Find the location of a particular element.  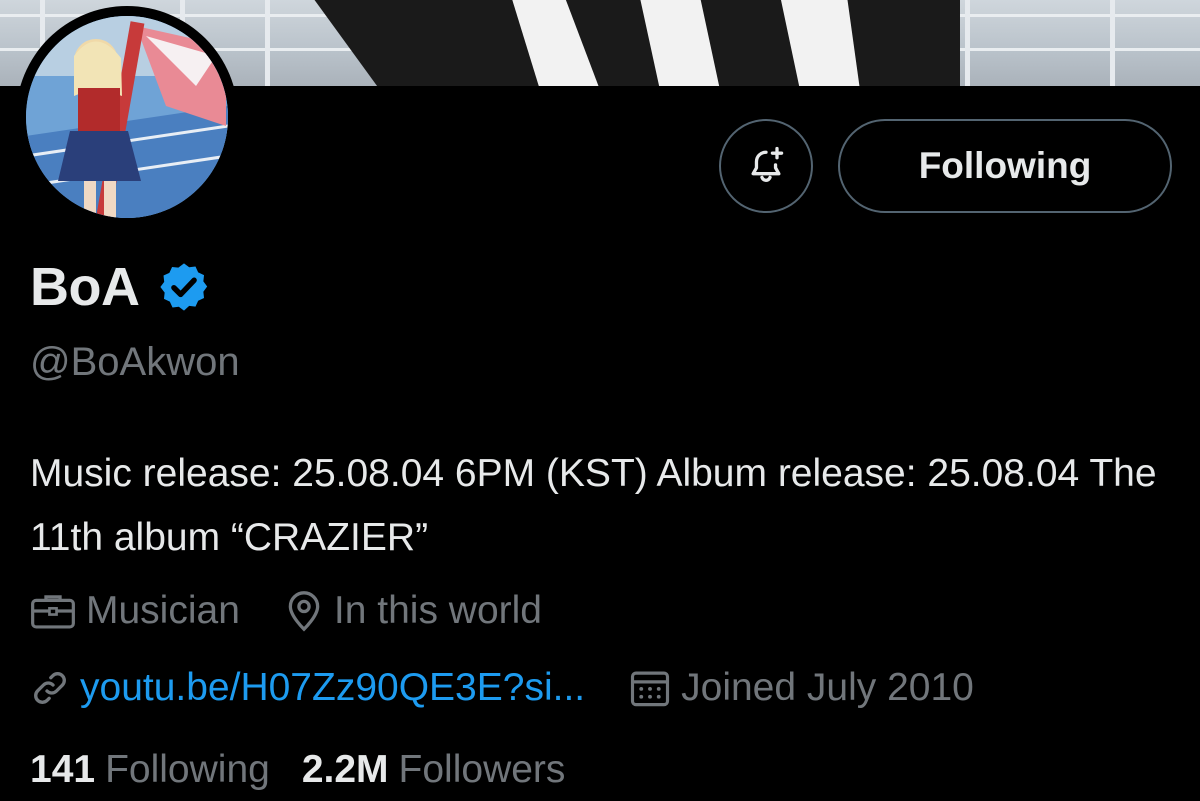

following-stat-label: Following is located at coordinates (187, 769).